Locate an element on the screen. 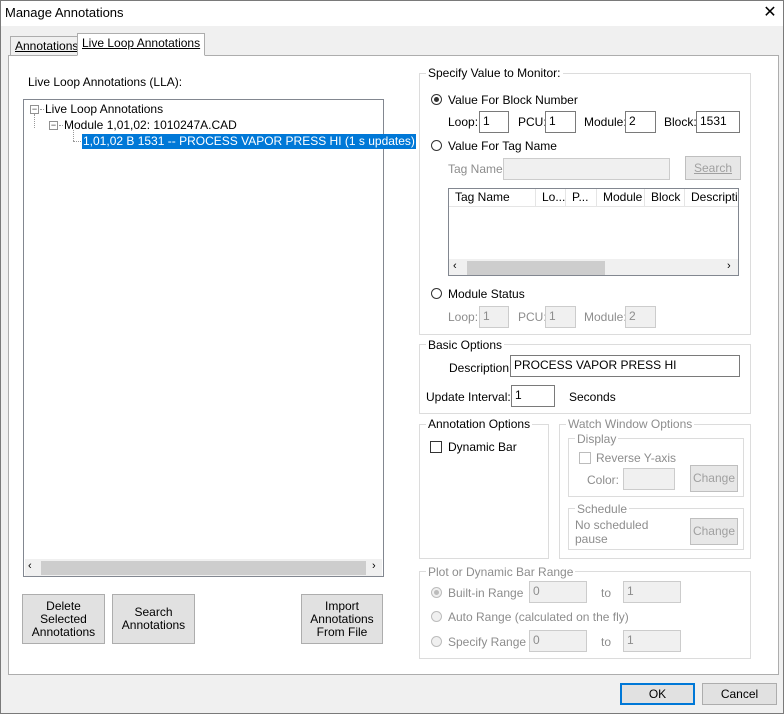 This screenshot has width=784, height=714. column-header-description: Description is located at coordinates (711, 198).